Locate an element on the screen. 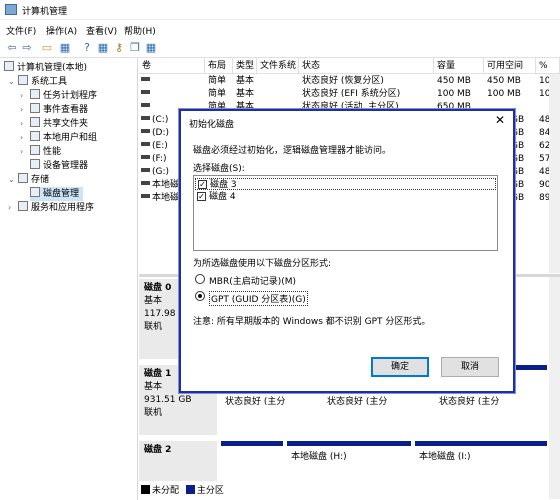 The height and width of the screenshot is (500, 560). menu-help: 帮助(H) is located at coordinates (140, 30).